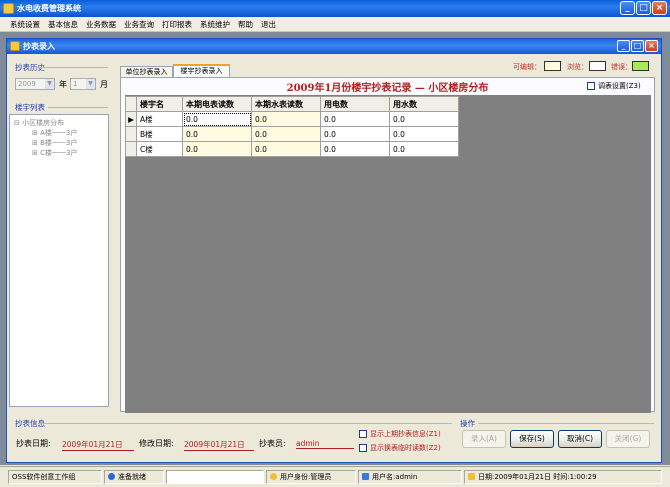 This screenshot has height=487, width=670. What do you see at coordinates (355, 104) in the screenshot?
I see `col-header: 用电数` at bounding box center [355, 104].